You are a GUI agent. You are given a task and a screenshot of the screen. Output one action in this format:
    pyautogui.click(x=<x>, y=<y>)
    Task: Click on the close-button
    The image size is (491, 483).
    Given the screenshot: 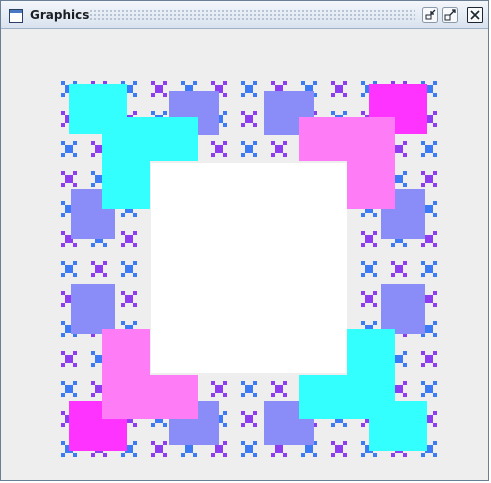 What is the action you would take?
    pyautogui.click(x=475, y=15)
    